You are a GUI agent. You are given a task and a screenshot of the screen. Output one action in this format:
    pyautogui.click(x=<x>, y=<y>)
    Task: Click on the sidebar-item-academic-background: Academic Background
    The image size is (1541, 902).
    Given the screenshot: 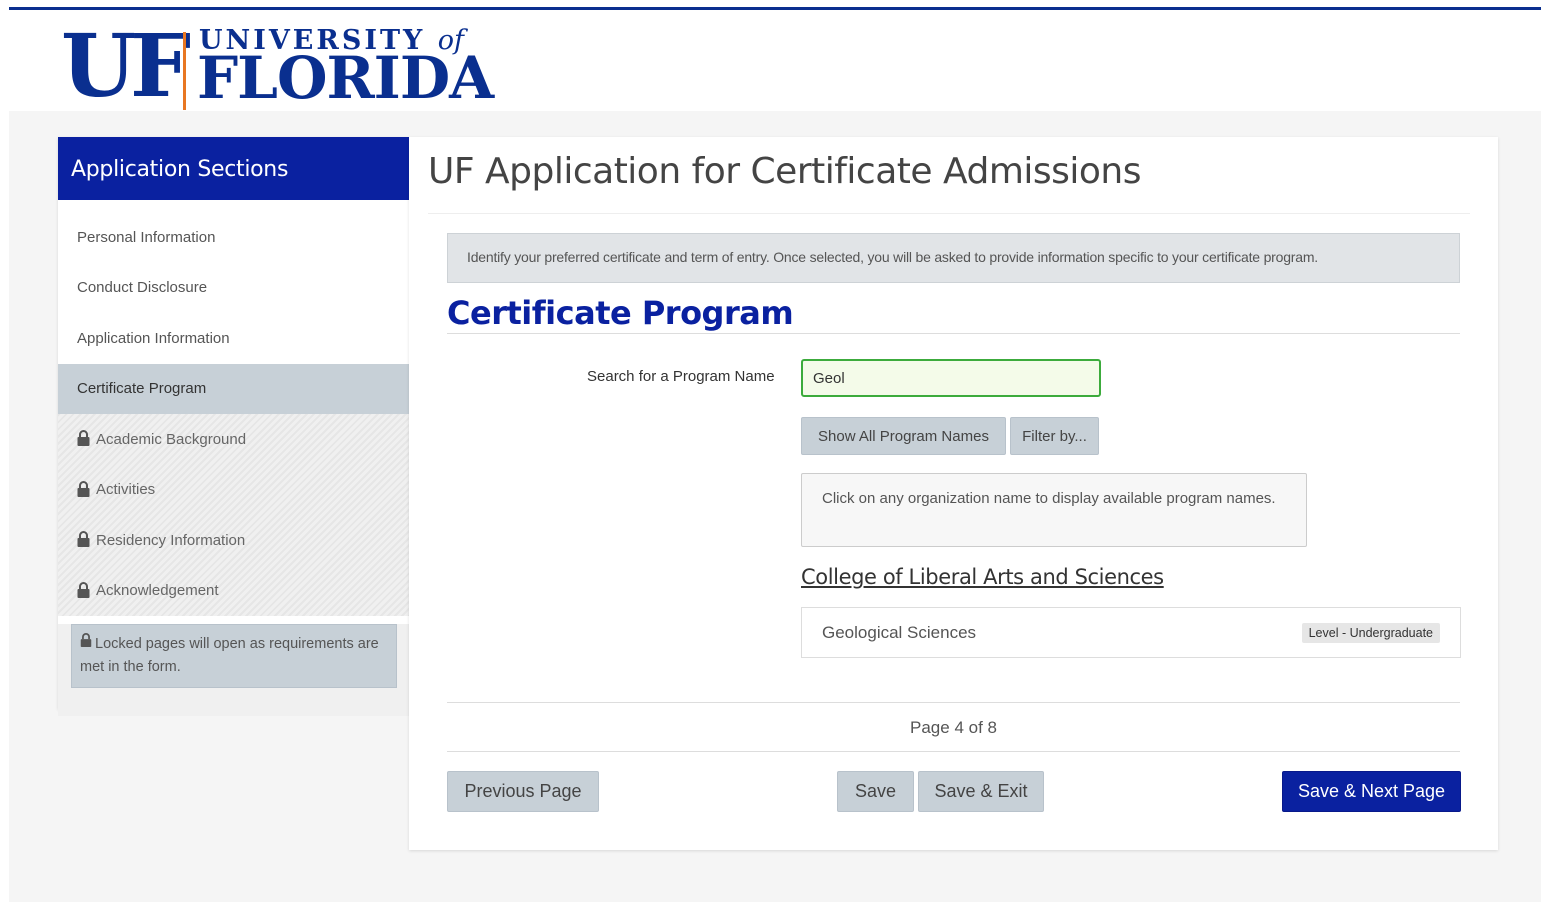 What is the action you would take?
    pyautogui.click(x=233, y=439)
    